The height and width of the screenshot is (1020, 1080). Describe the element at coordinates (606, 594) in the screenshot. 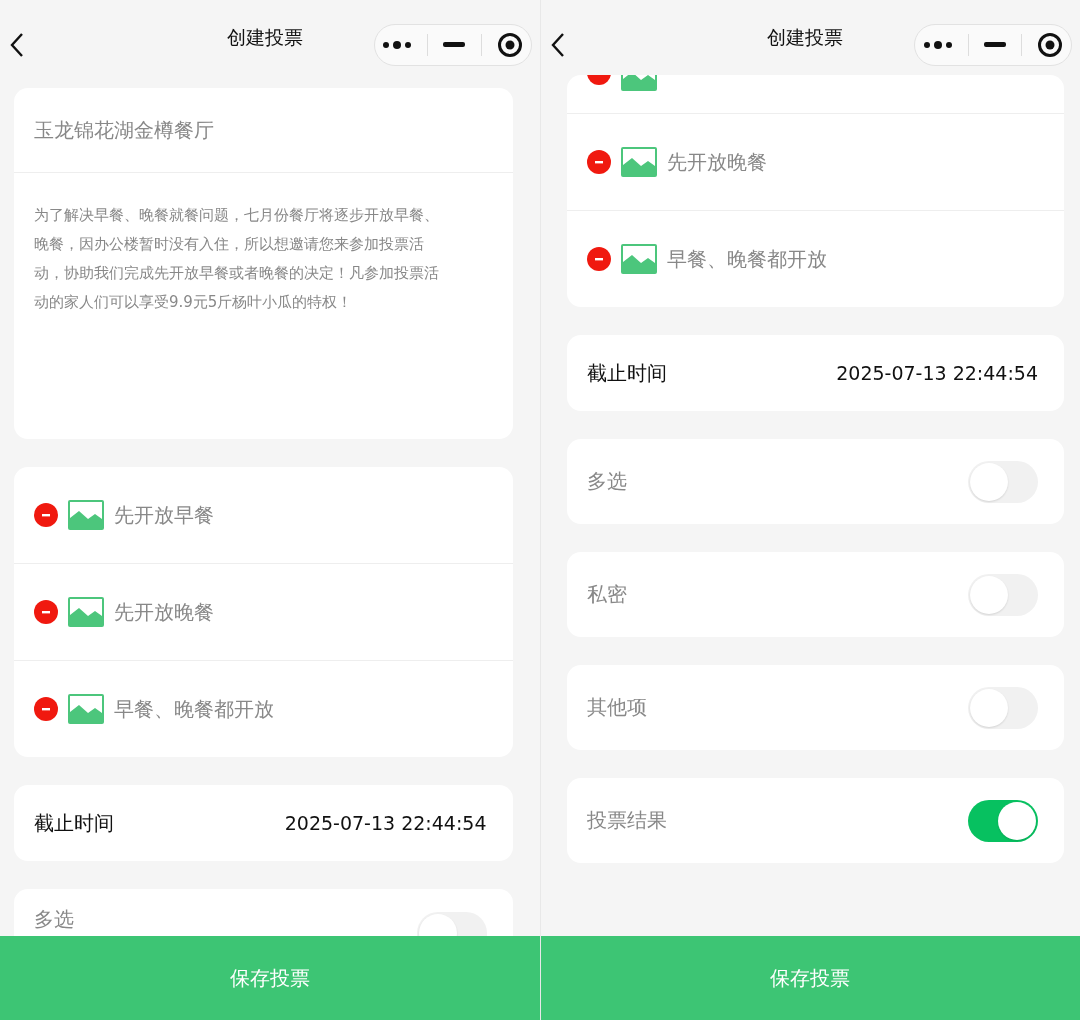

I see `setting-label: 私密` at that location.